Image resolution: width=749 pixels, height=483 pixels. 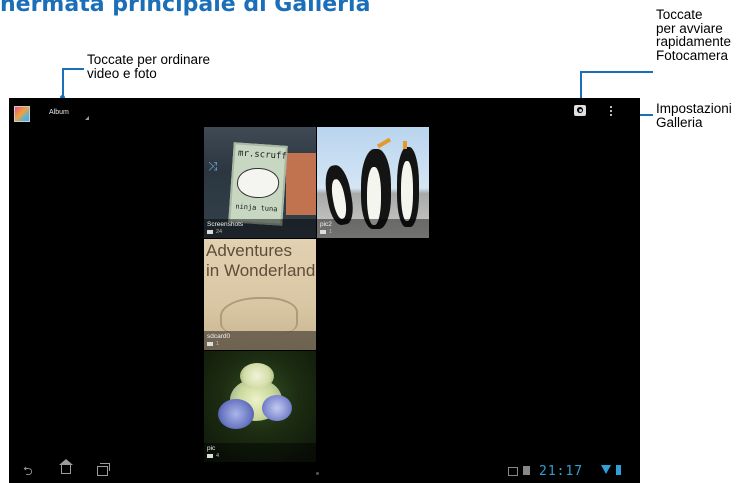 What do you see at coordinates (694, 115) in the screenshot?
I see `callout-settings: Impostazioni Galleria` at bounding box center [694, 115].